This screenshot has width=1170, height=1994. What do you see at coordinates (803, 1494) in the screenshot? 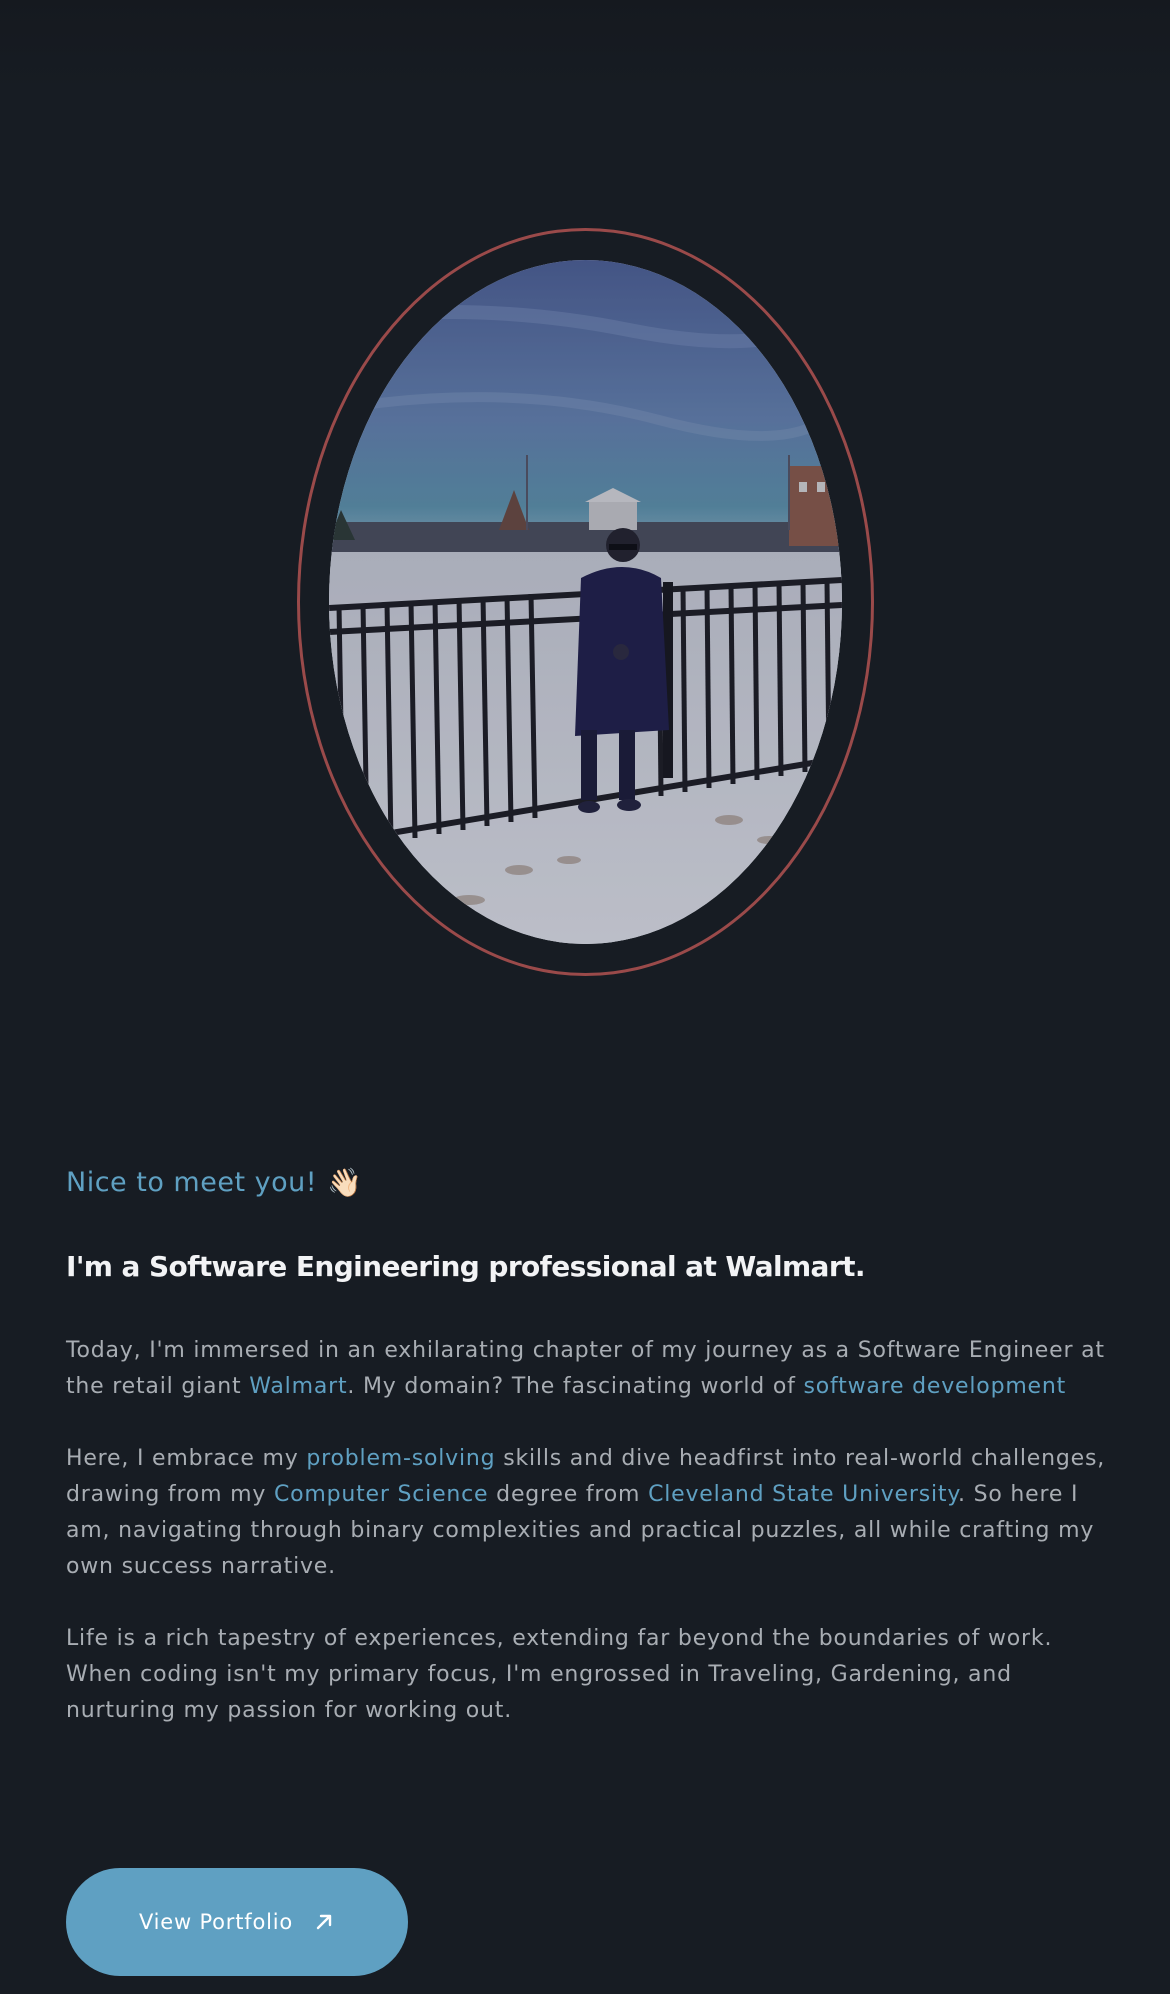
I see `cleveland-state-highlight: Cleveland State University` at bounding box center [803, 1494].